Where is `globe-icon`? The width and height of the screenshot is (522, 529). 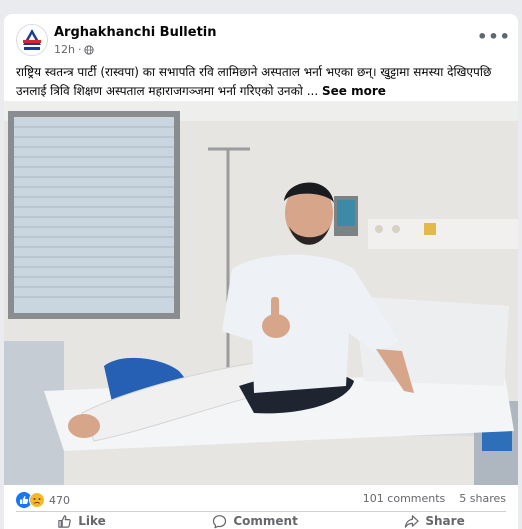
globe-icon is located at coordinates (89, 49).